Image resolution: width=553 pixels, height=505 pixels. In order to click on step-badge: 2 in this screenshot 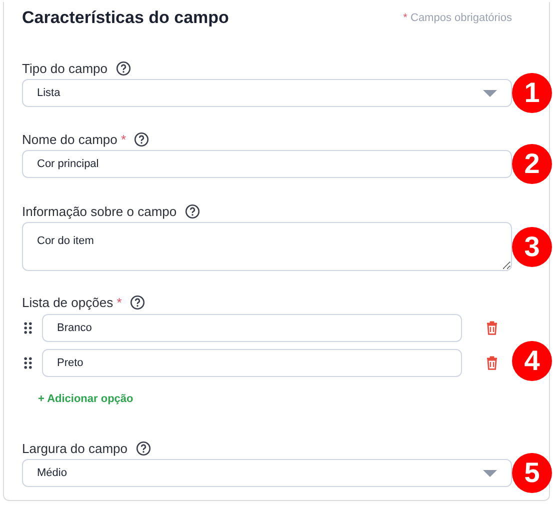, I will do `click(532, 164)`.